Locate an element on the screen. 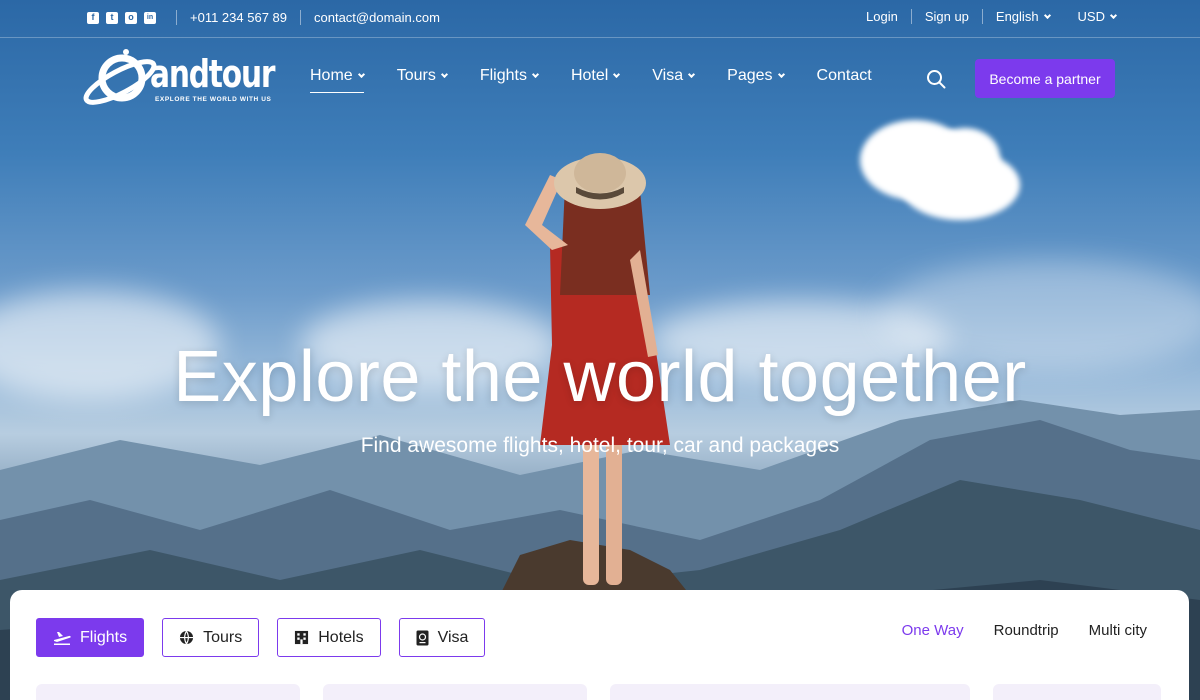 The width and height of the screenshot is (1200, 700). login-link: Login is located at coordinates (882, 16).